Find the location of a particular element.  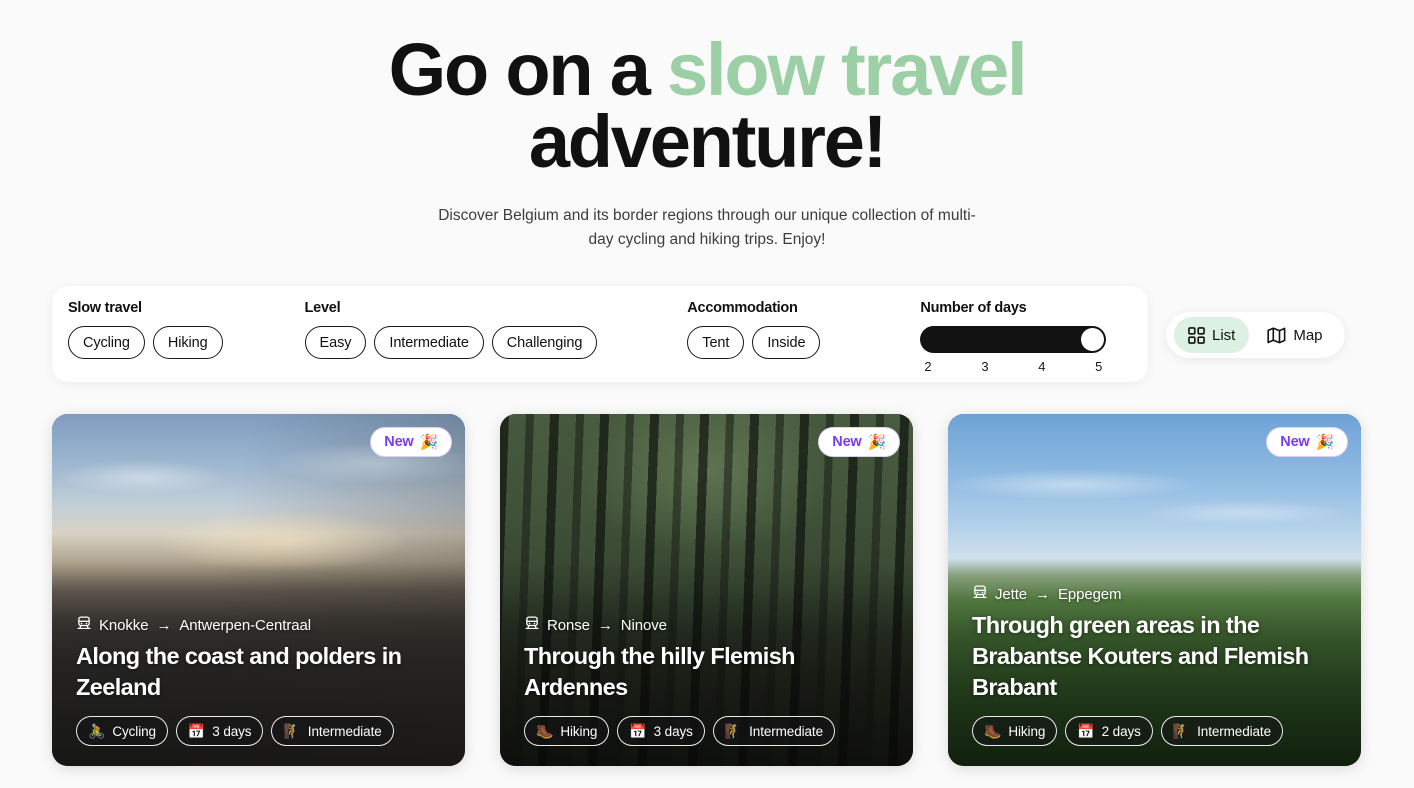

page-title-part1: Go on a is located at coordinates (528, 69).